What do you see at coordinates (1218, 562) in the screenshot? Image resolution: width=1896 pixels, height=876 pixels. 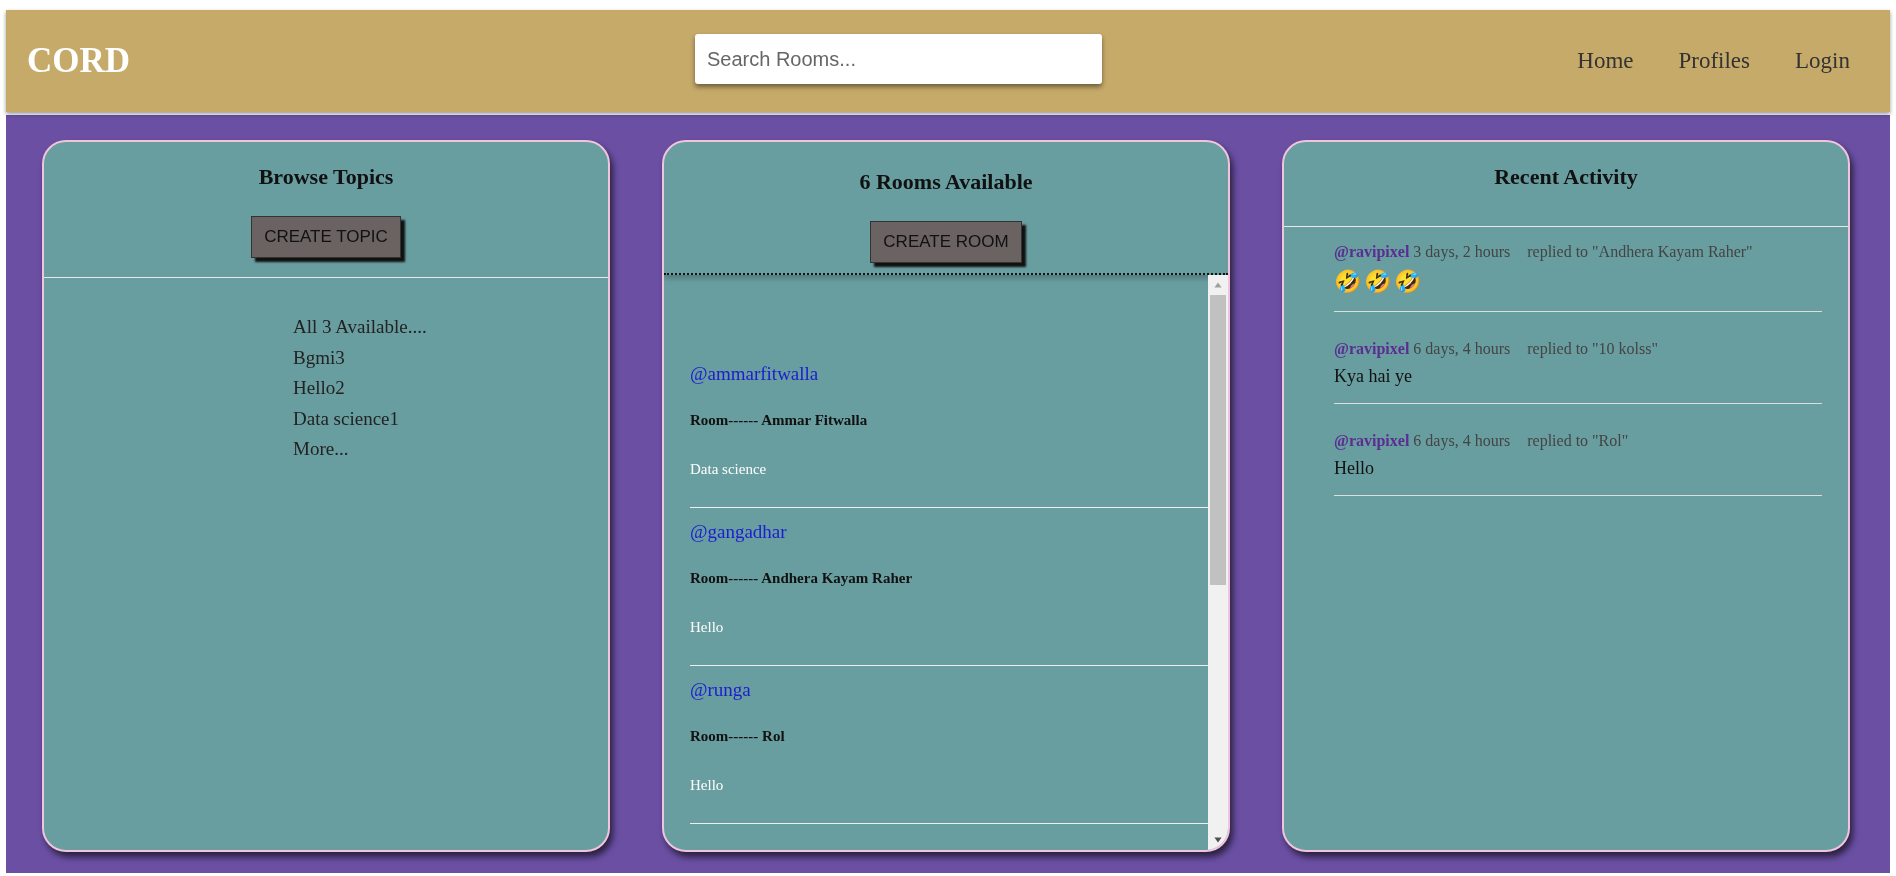 I see `scrollbar` at bounding box center [1218, 562].